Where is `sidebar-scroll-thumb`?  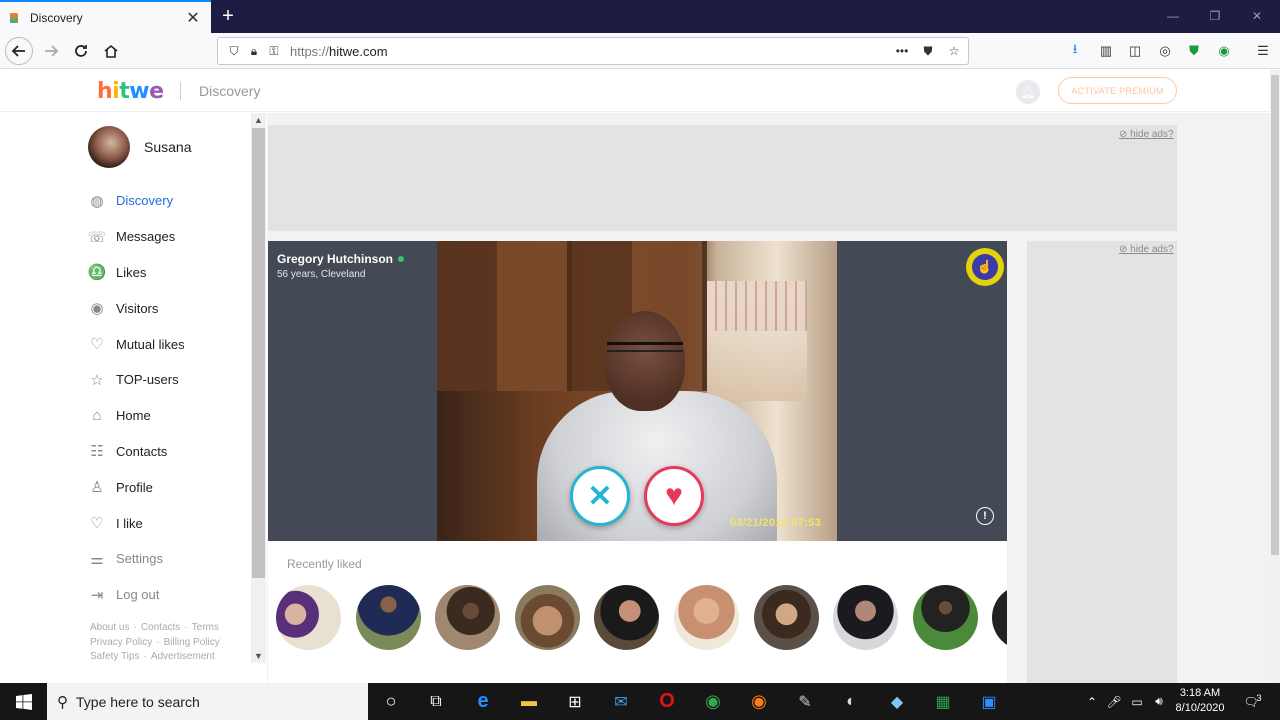 sidebar-scroll-thumb is located at coordinates (258, 353).